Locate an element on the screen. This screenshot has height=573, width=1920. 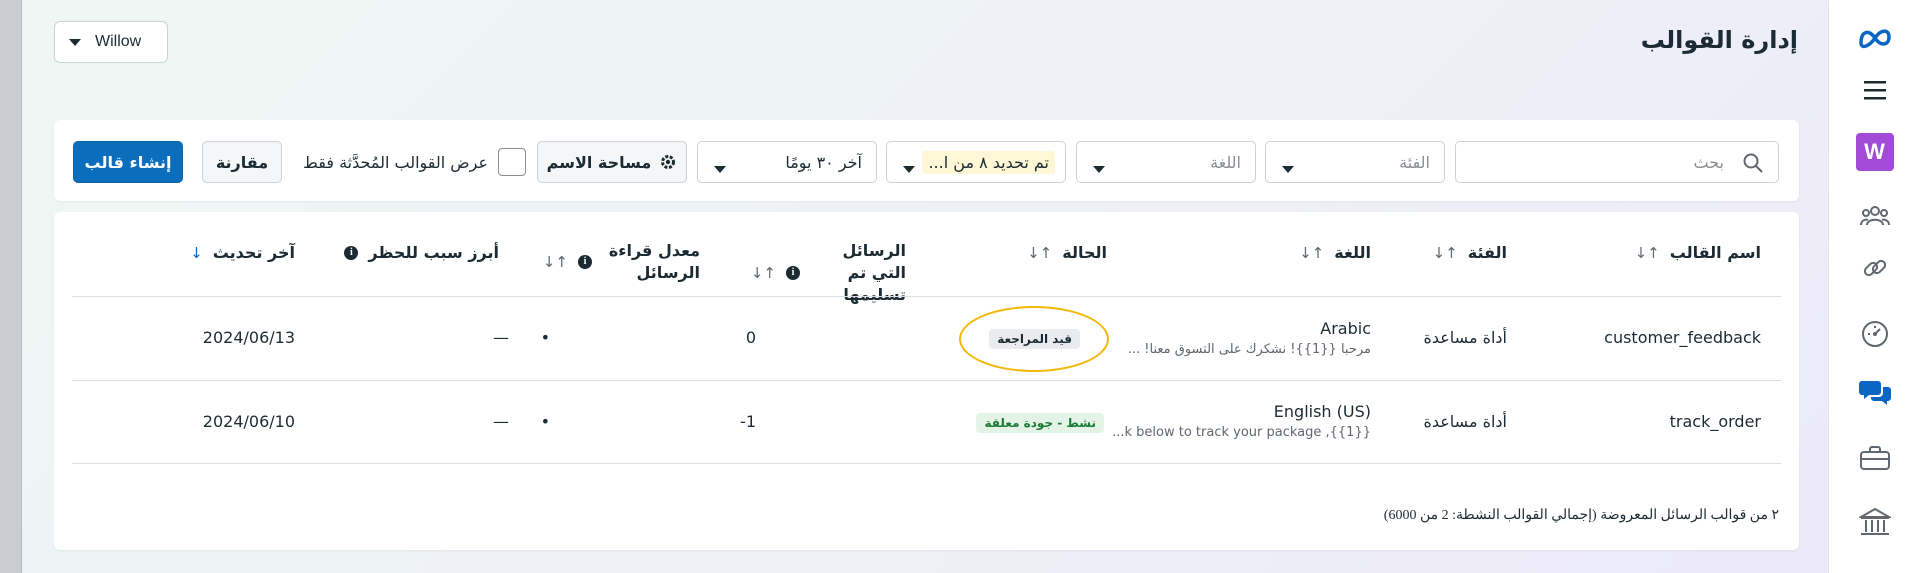
compare-label: مقارنة is located at coordinates (242, 162).